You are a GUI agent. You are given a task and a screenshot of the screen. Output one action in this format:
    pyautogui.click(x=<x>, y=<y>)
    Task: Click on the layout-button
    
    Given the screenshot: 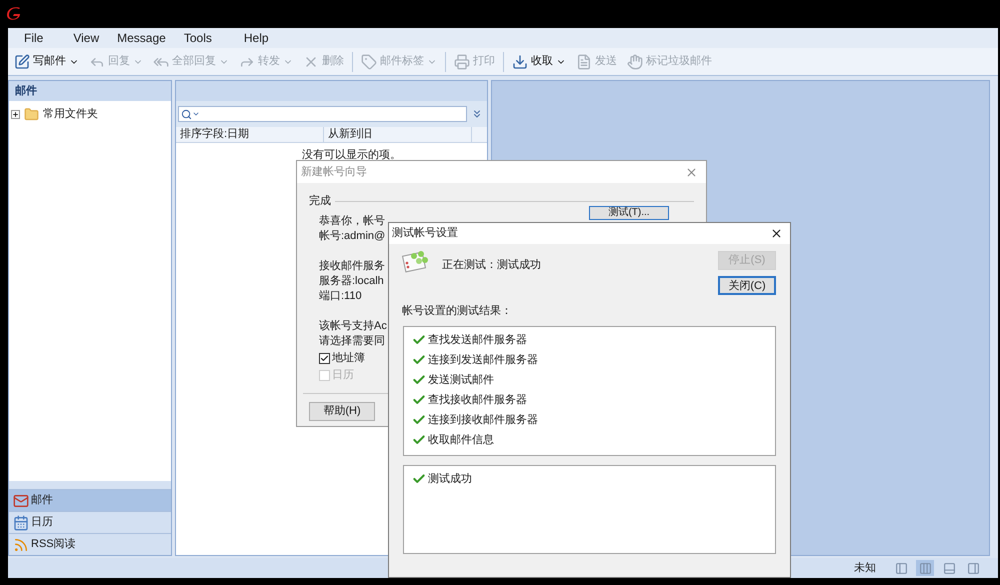 What is the action you would take?
    pyautogui.click(x=925, y=568)
    